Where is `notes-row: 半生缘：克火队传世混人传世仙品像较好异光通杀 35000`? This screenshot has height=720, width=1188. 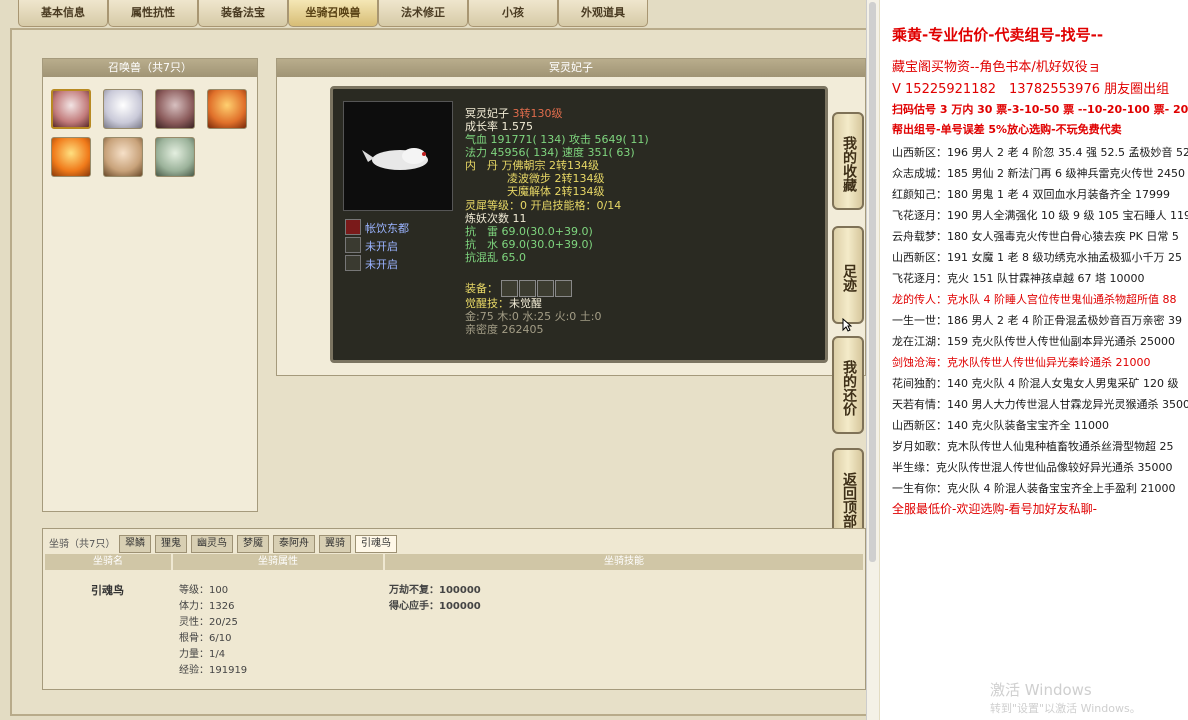
notes-row: 半生缘：克火队传世混人传世仙品像较好异光通杀 35000 is located at coordinates (1032, 467).